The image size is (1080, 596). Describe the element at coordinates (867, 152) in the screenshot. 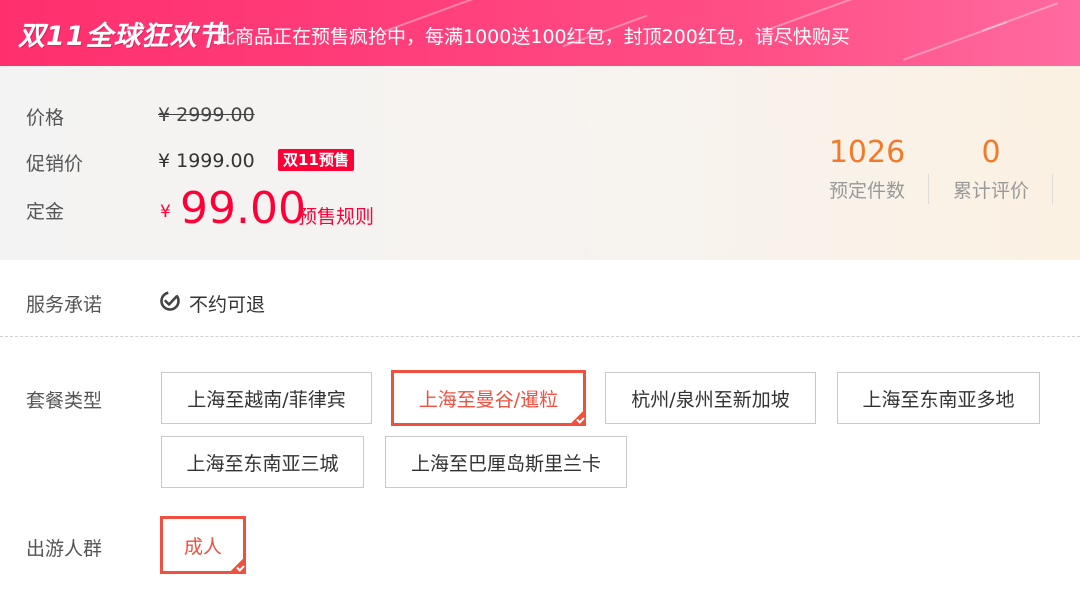

I see `stat-reserved-value: 1026` at that location.